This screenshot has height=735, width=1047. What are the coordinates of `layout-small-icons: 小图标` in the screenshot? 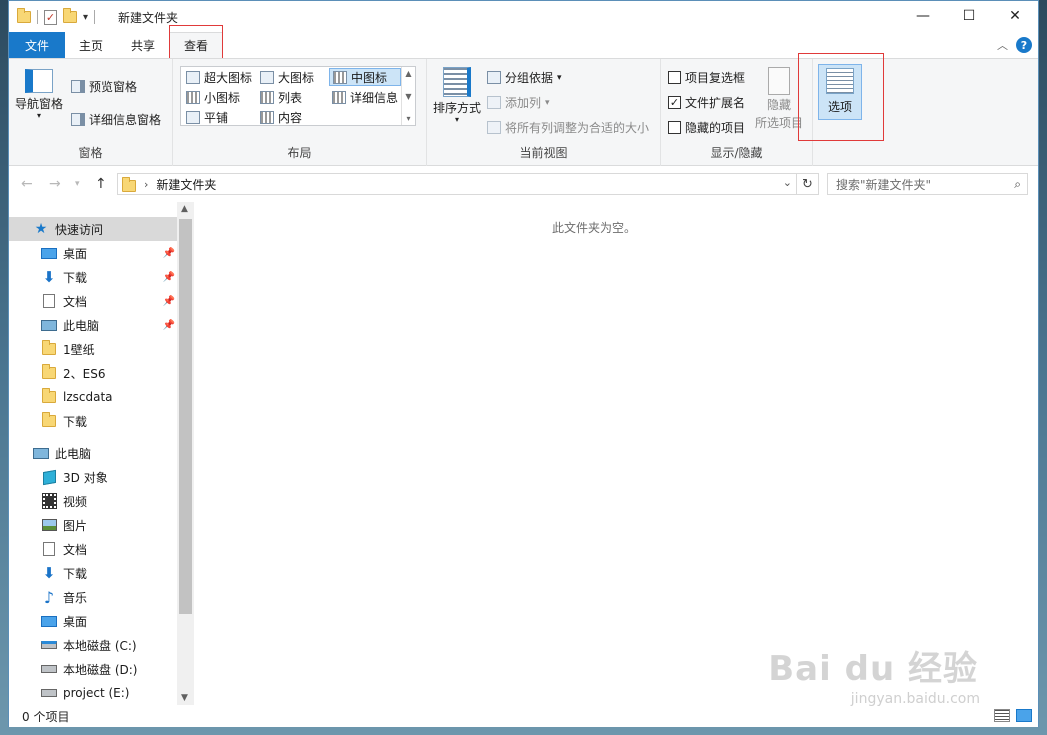 It's located at (213, 97).